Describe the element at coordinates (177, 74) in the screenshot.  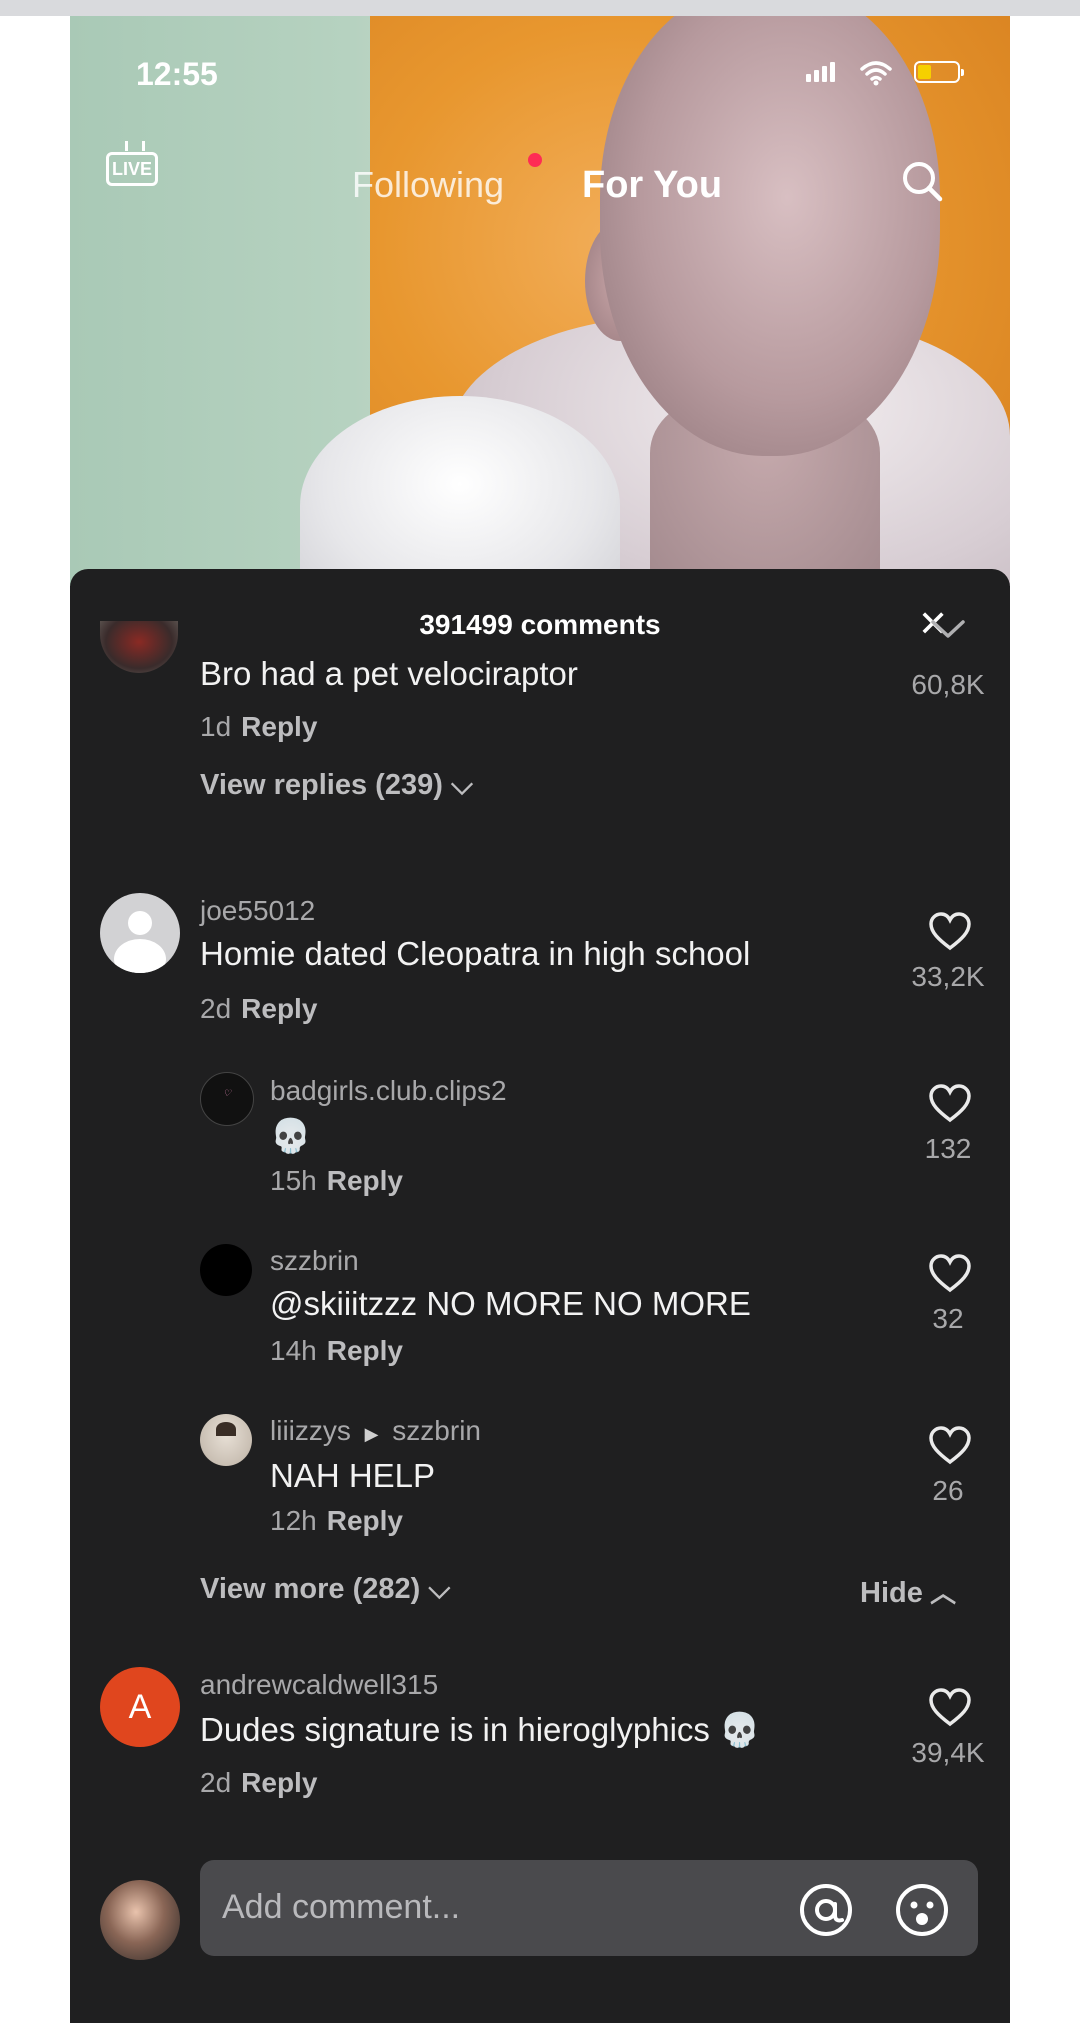
I see `status-time: 12:55` at that location.